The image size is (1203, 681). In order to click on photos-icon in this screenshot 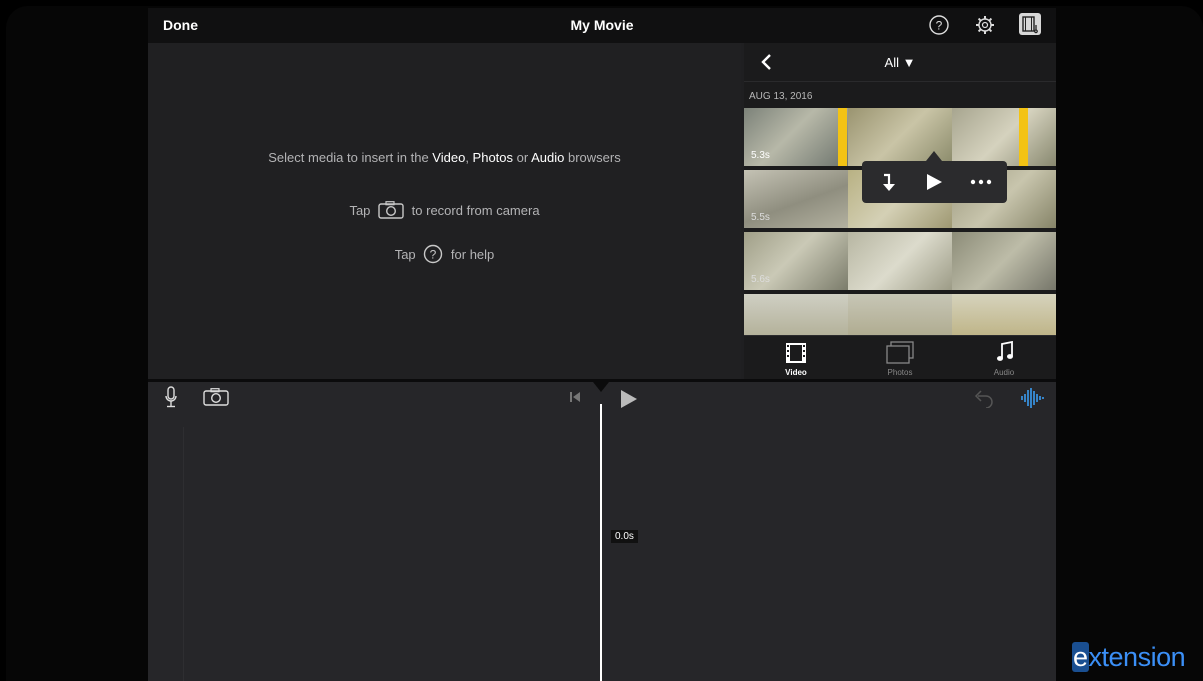, I will do `click(900, 352)`.